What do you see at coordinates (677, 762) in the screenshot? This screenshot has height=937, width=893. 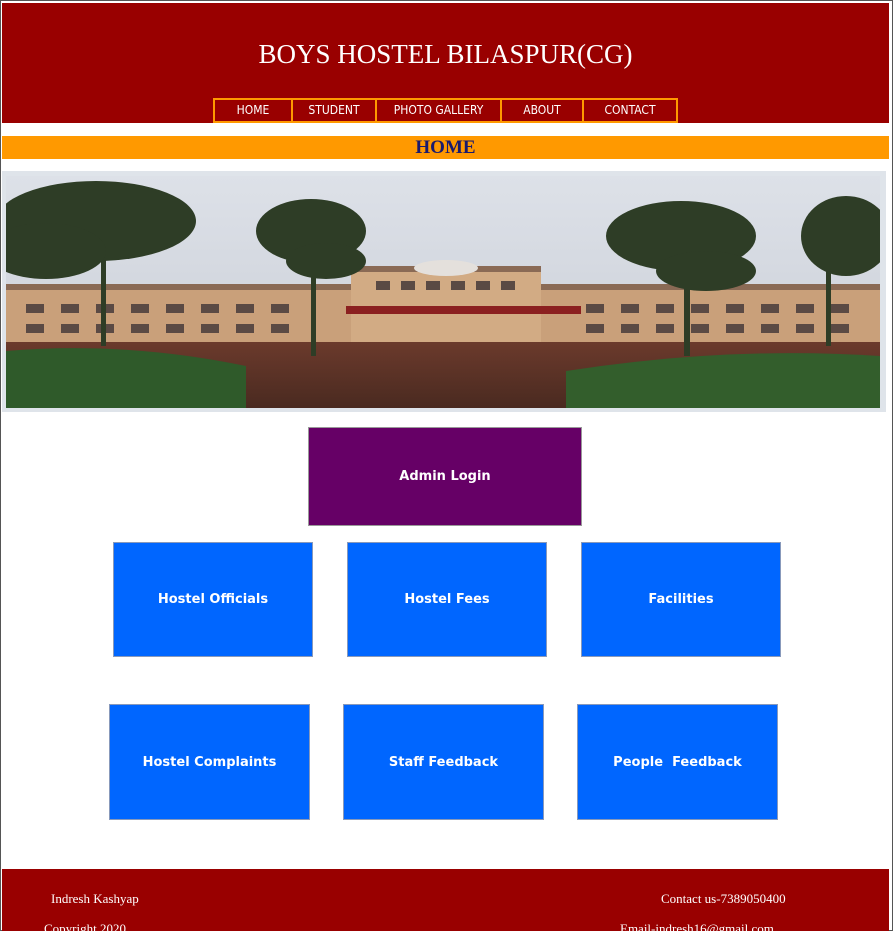 I see `people-feedback-tile: People Feedback` at bounding box center [677, 762].